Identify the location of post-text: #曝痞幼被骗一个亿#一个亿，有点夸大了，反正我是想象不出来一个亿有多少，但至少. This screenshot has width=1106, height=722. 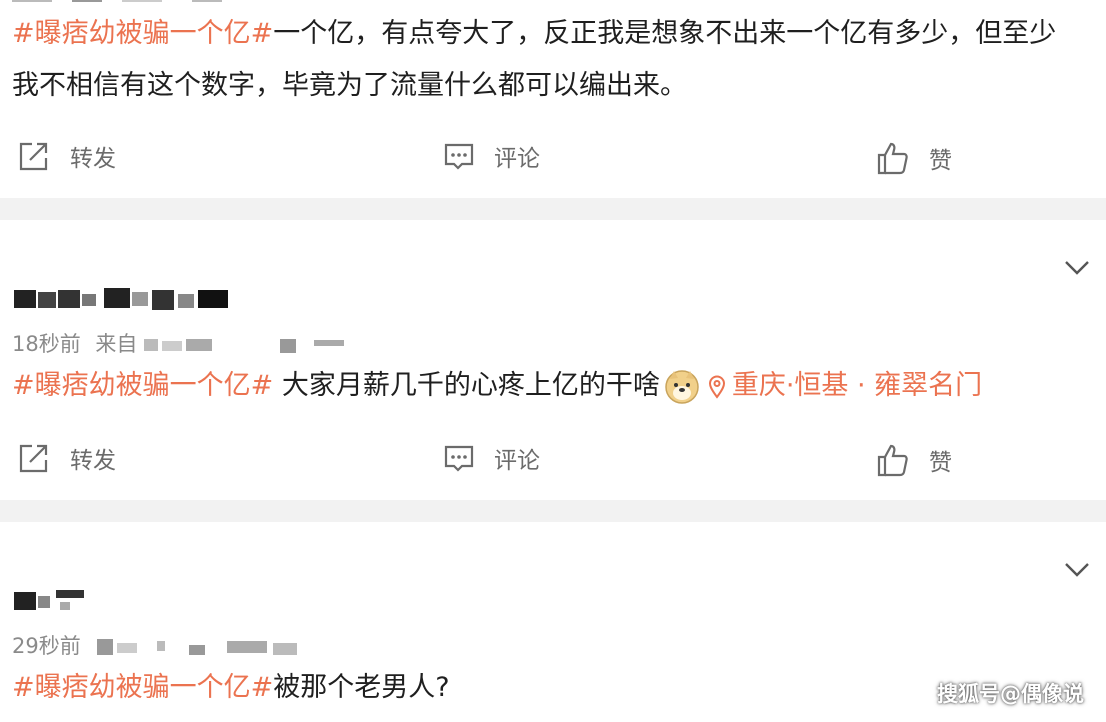
(534, 34).